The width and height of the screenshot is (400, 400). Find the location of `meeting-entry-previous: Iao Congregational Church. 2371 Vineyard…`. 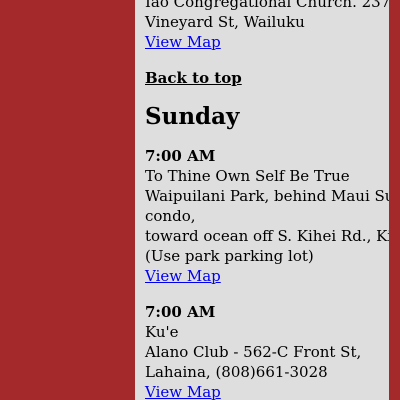

meeting-entry-previous: Iao Congregational Church. 2371 Vineyard… is located at coordinates (267, 26).